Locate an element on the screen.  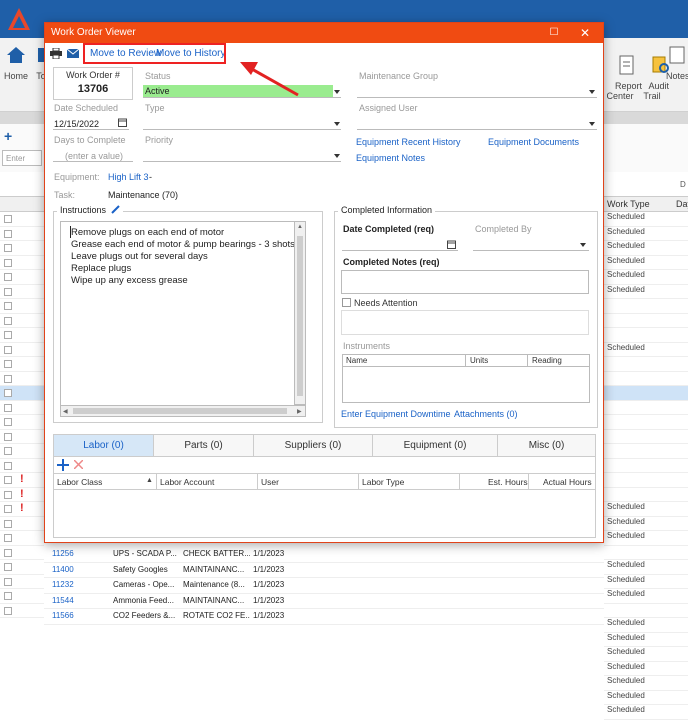
background-work-type-cell: Scheduled is located at coordinates (646, 524).